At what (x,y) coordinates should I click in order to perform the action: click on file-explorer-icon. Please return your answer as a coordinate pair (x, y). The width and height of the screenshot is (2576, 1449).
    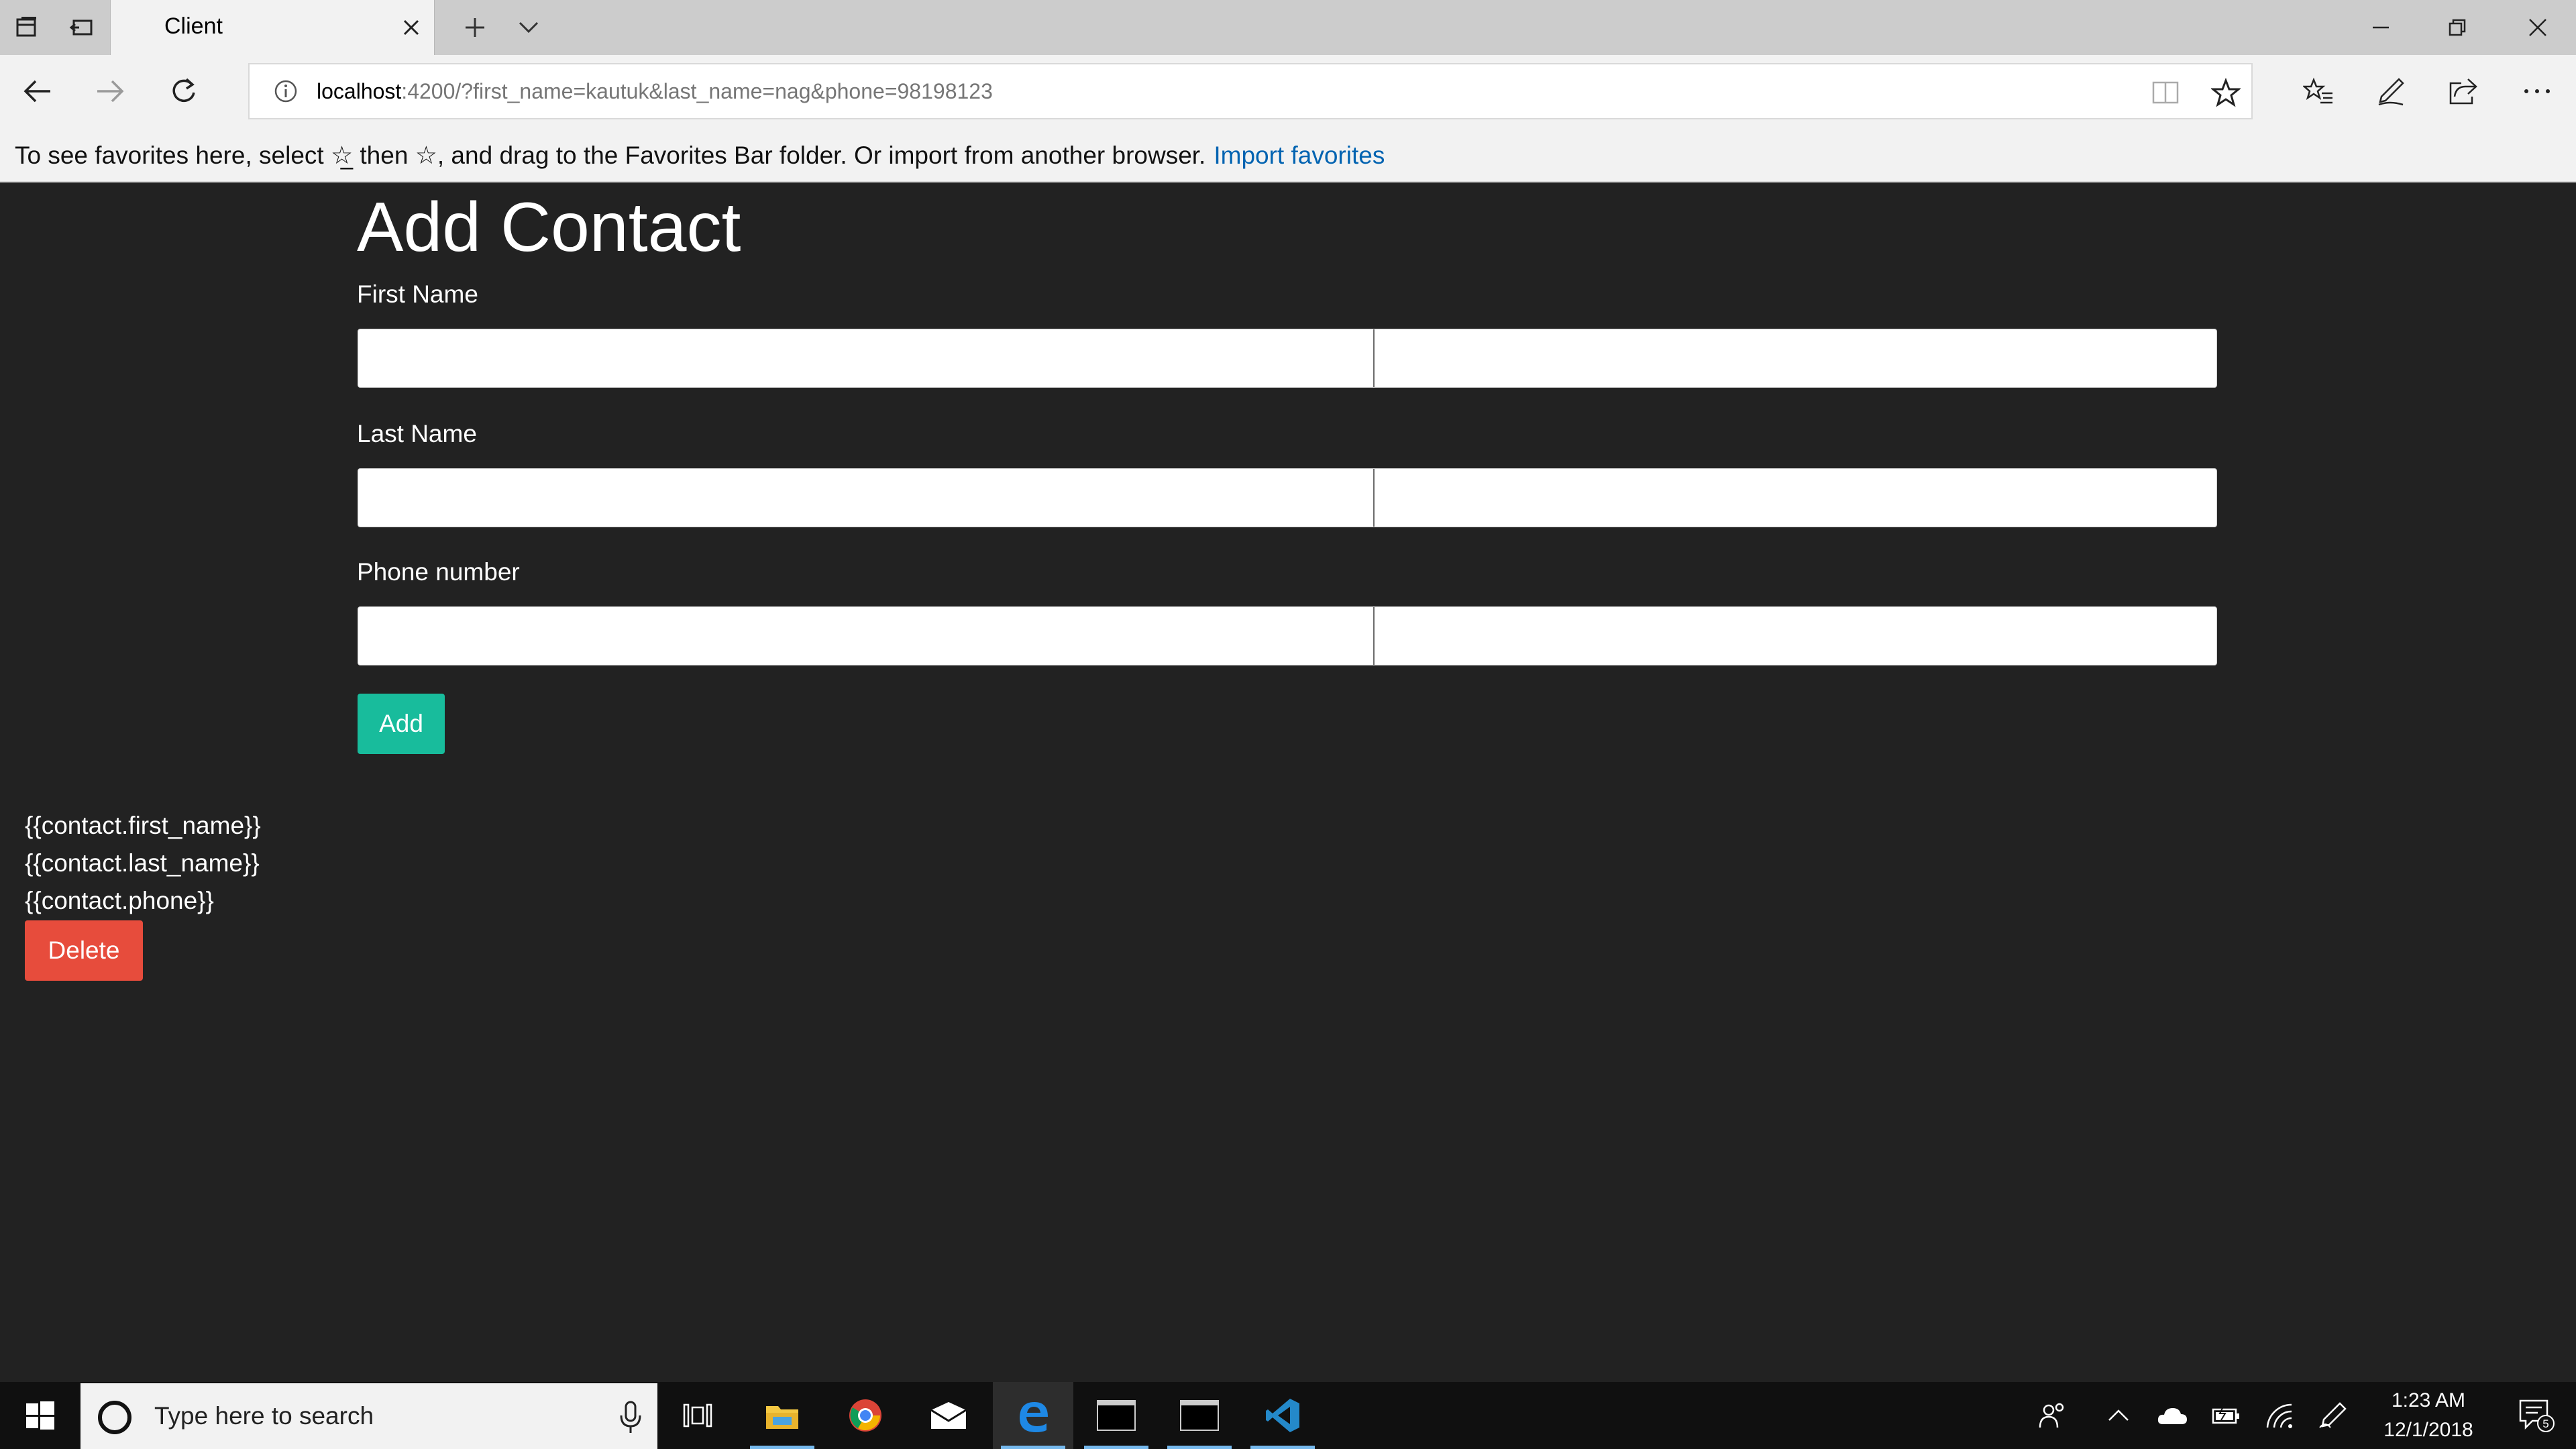
    Looking at the image, I should click on (782, 1415).